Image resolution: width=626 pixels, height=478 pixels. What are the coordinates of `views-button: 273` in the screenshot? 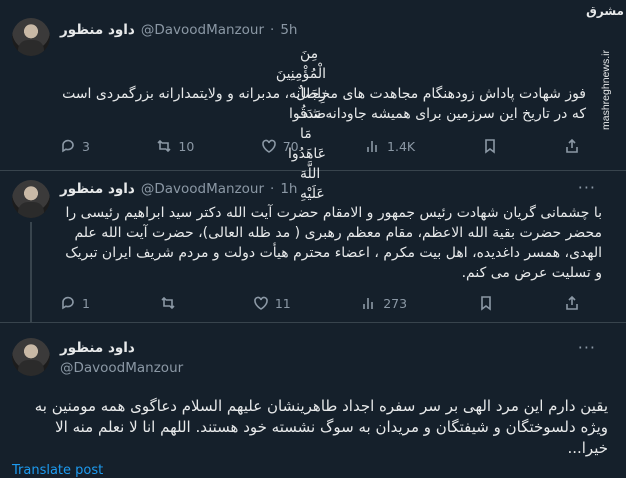 It's located at (384, 303).